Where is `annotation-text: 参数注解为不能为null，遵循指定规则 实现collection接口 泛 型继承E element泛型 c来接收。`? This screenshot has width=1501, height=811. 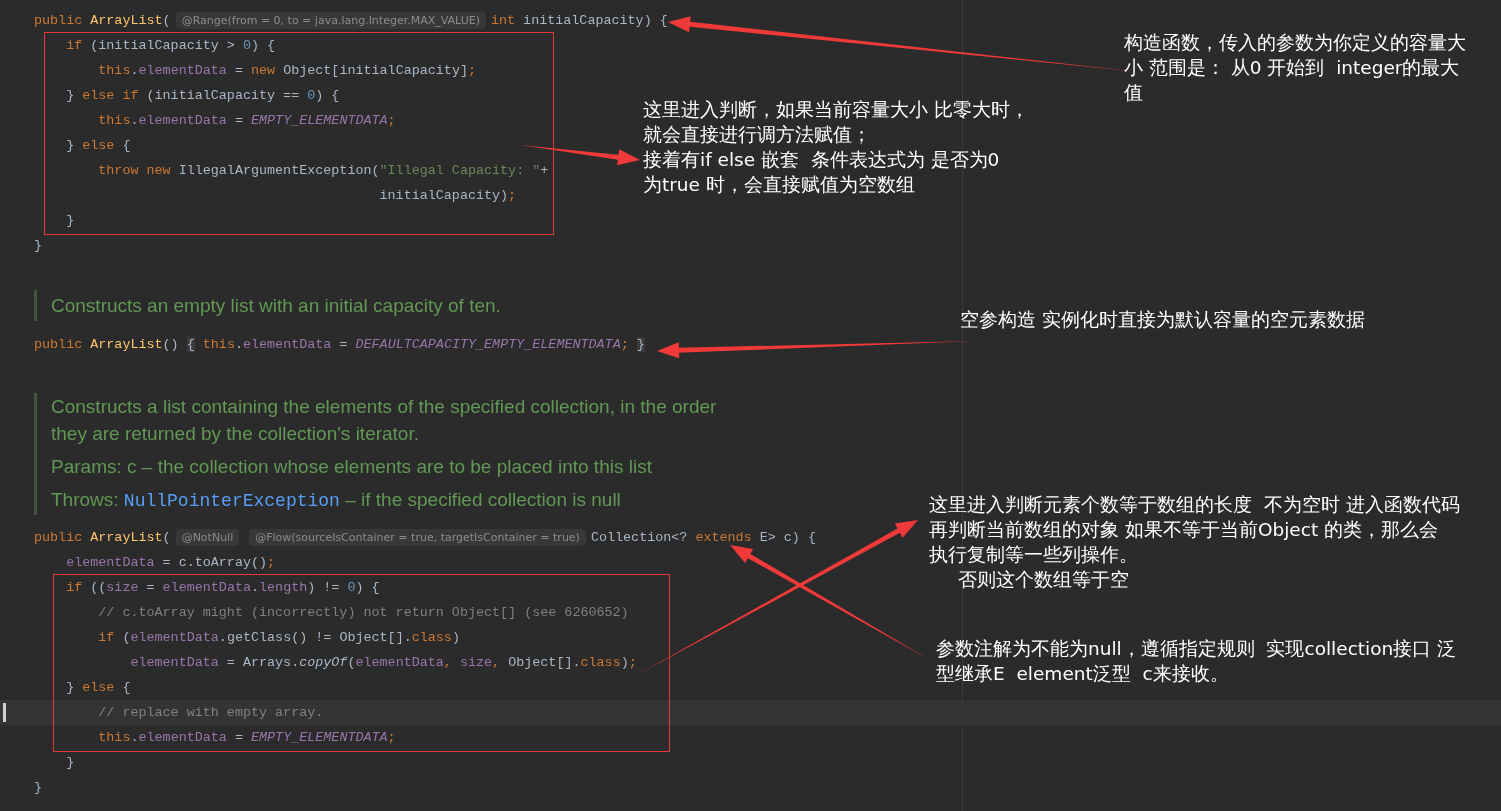
annotation-text: 参数注解为不能为null，遵循指定规则 实现collection接口 泛 型继承E element泛型 c来接收。 is located at coordinates (1196, 661).